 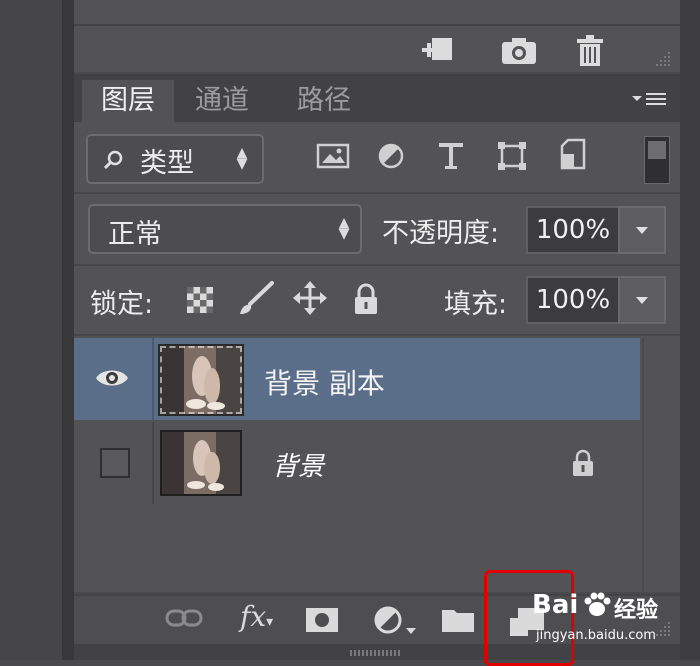 What do you see at coordinates (596, 635) in the screenshot?
I see `watermark-url: jingyan.baidu.com` at bounding box center [596, 635].